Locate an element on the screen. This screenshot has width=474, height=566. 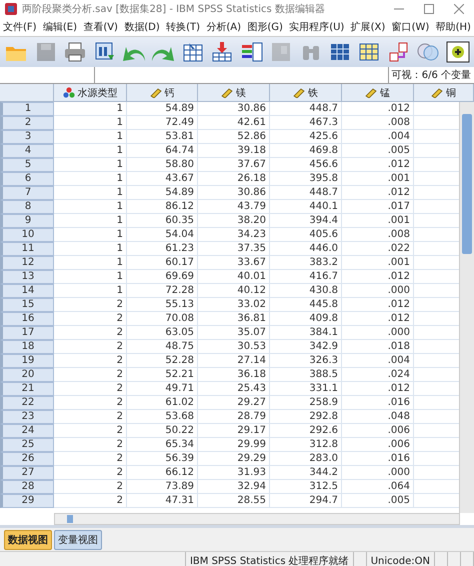
menu-item: 转换(T) is located at coordinates (183, 27).